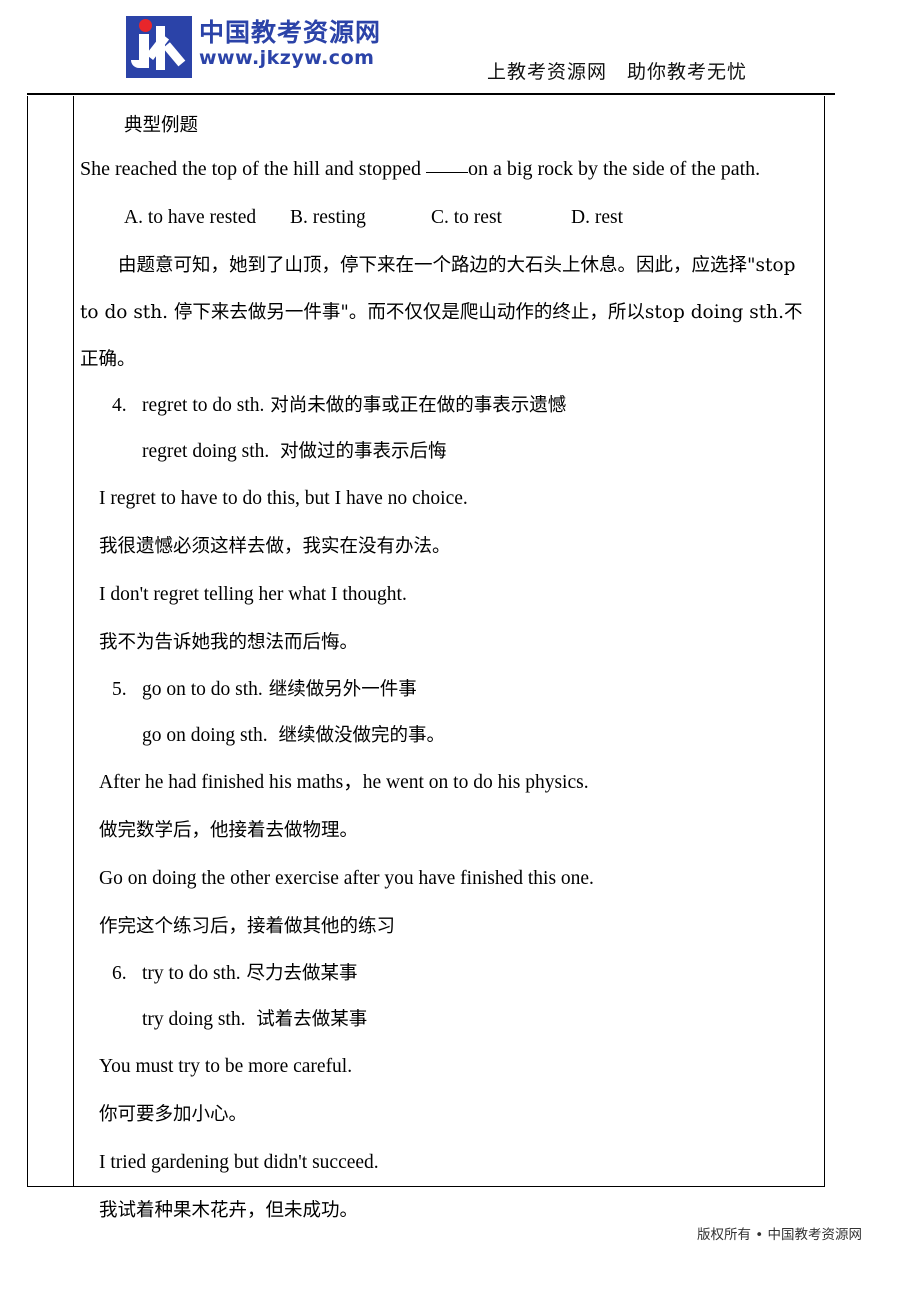 The height and width of the screenshot is (1302, 920). What do you see at coordinates (161, 125) in the screenshot?
I see `section-title: 典型例题` at bounding box center [161, 125].